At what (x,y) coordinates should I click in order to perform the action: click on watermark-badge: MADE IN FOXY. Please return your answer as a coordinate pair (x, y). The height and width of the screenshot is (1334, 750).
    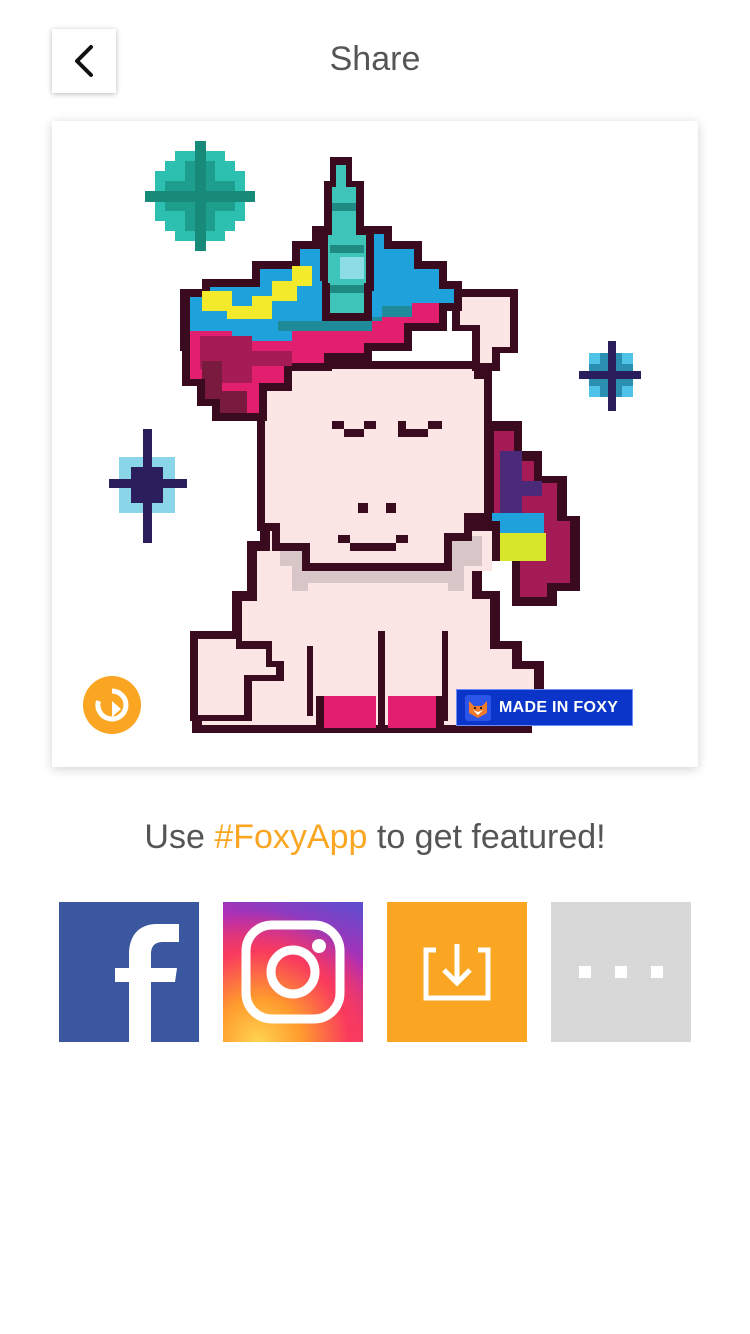
    Looking at the image, I should click on (544, 707).